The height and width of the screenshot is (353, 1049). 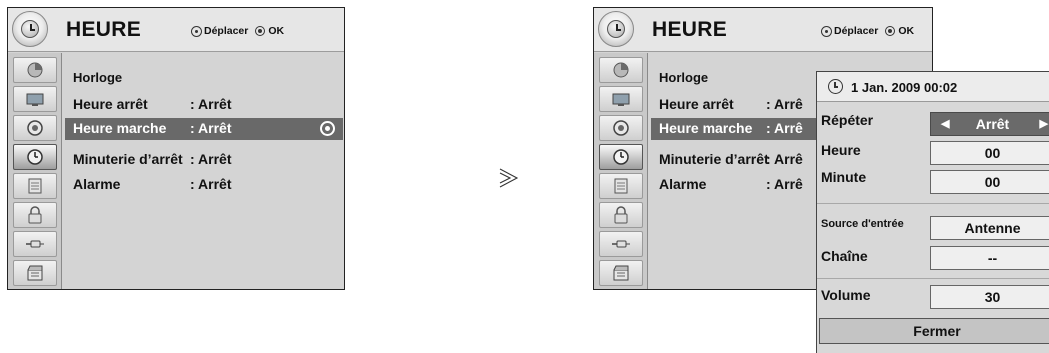 What do you see at coordinates (509, 178) in the screenshot?
I see `transition-arrow-icon` at bounding box center [509, 178].